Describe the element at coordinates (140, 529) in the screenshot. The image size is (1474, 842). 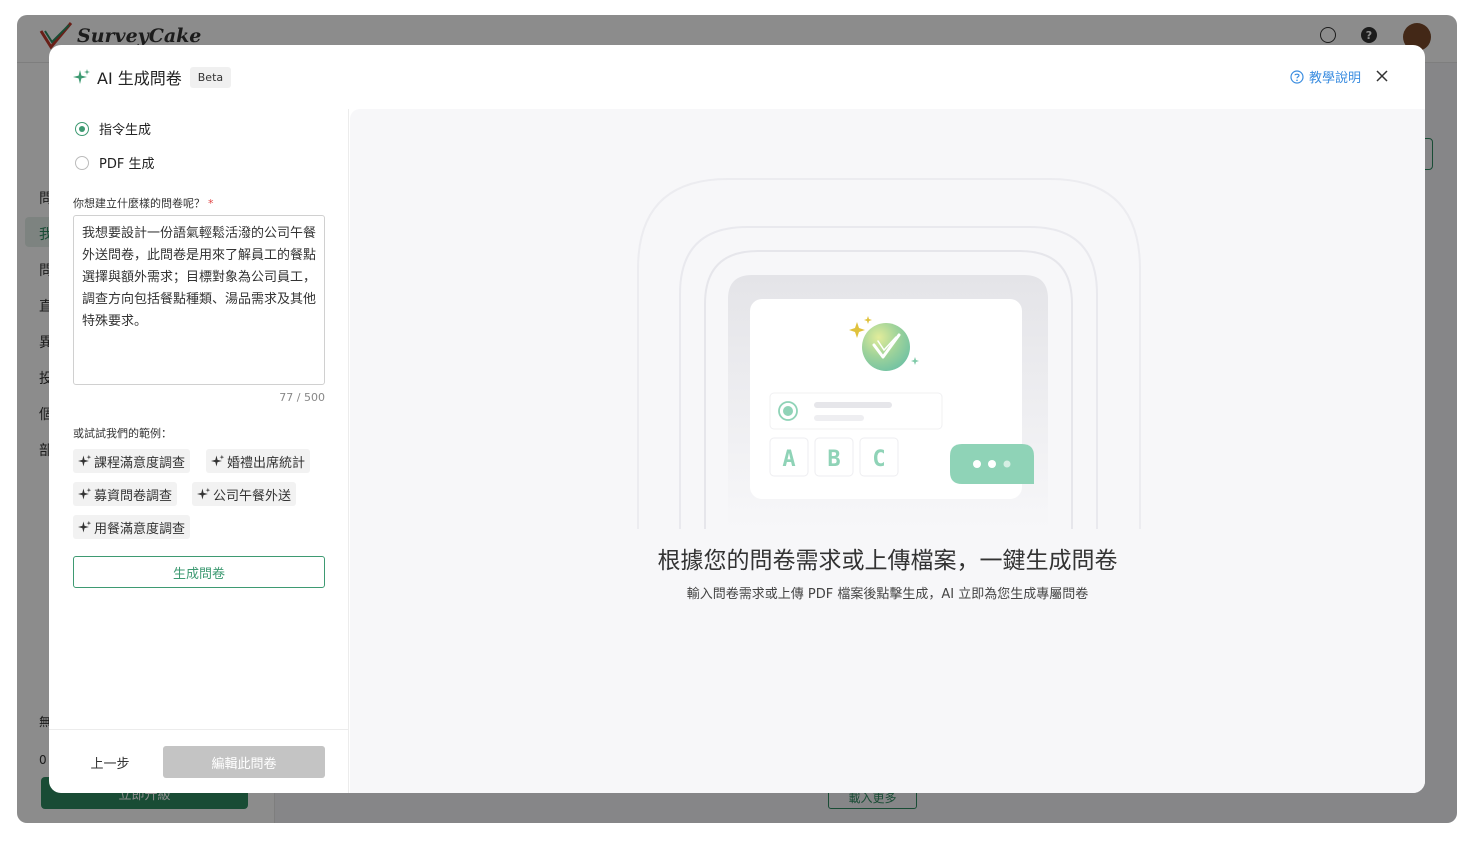
I see `example-chip-label: 用餐滿意度調查` at that location.